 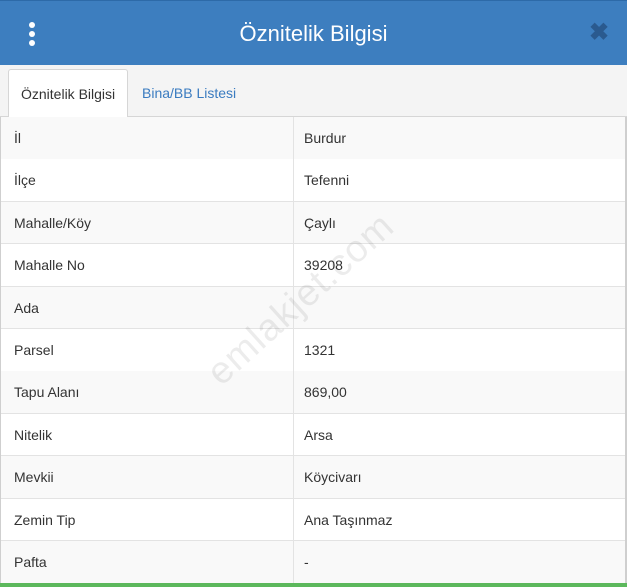 I want to click on left-border, so click(x=0, y=350).